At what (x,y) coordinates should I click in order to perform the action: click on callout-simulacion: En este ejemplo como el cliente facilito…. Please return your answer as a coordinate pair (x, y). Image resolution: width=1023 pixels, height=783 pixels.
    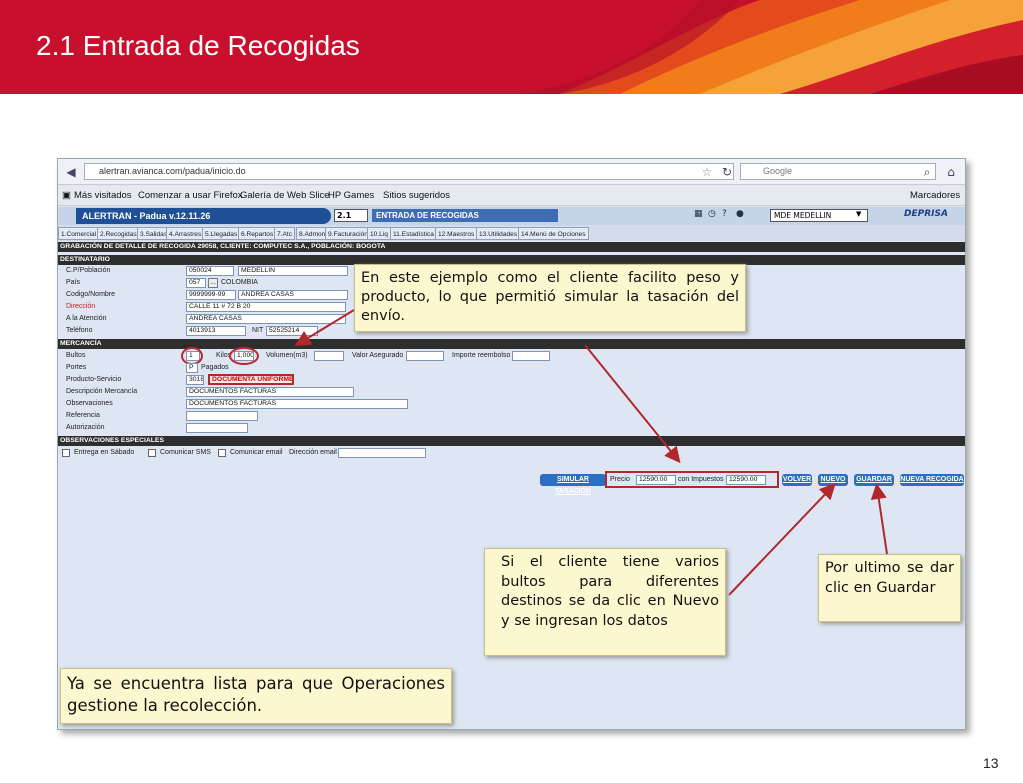
    Looking at the image, I should click on (550, 298).